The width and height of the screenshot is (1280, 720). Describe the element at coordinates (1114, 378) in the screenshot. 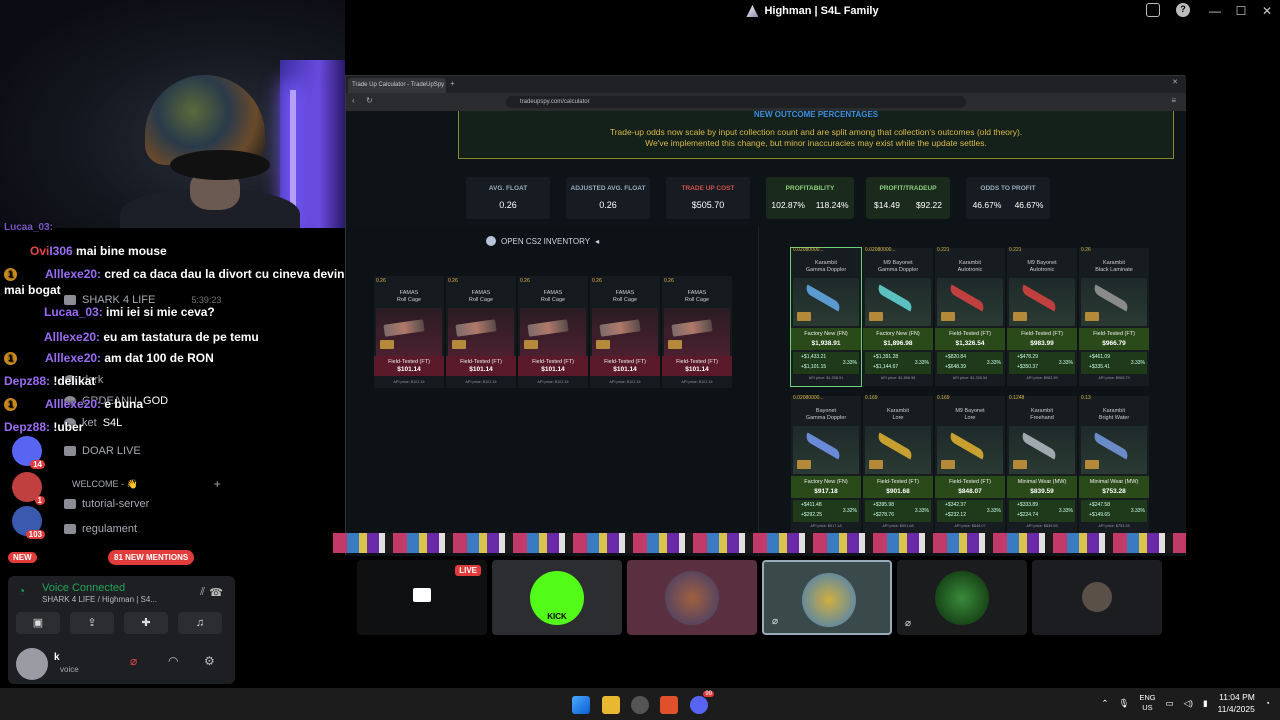

I see `api-price: API price: $966.79` at that location.